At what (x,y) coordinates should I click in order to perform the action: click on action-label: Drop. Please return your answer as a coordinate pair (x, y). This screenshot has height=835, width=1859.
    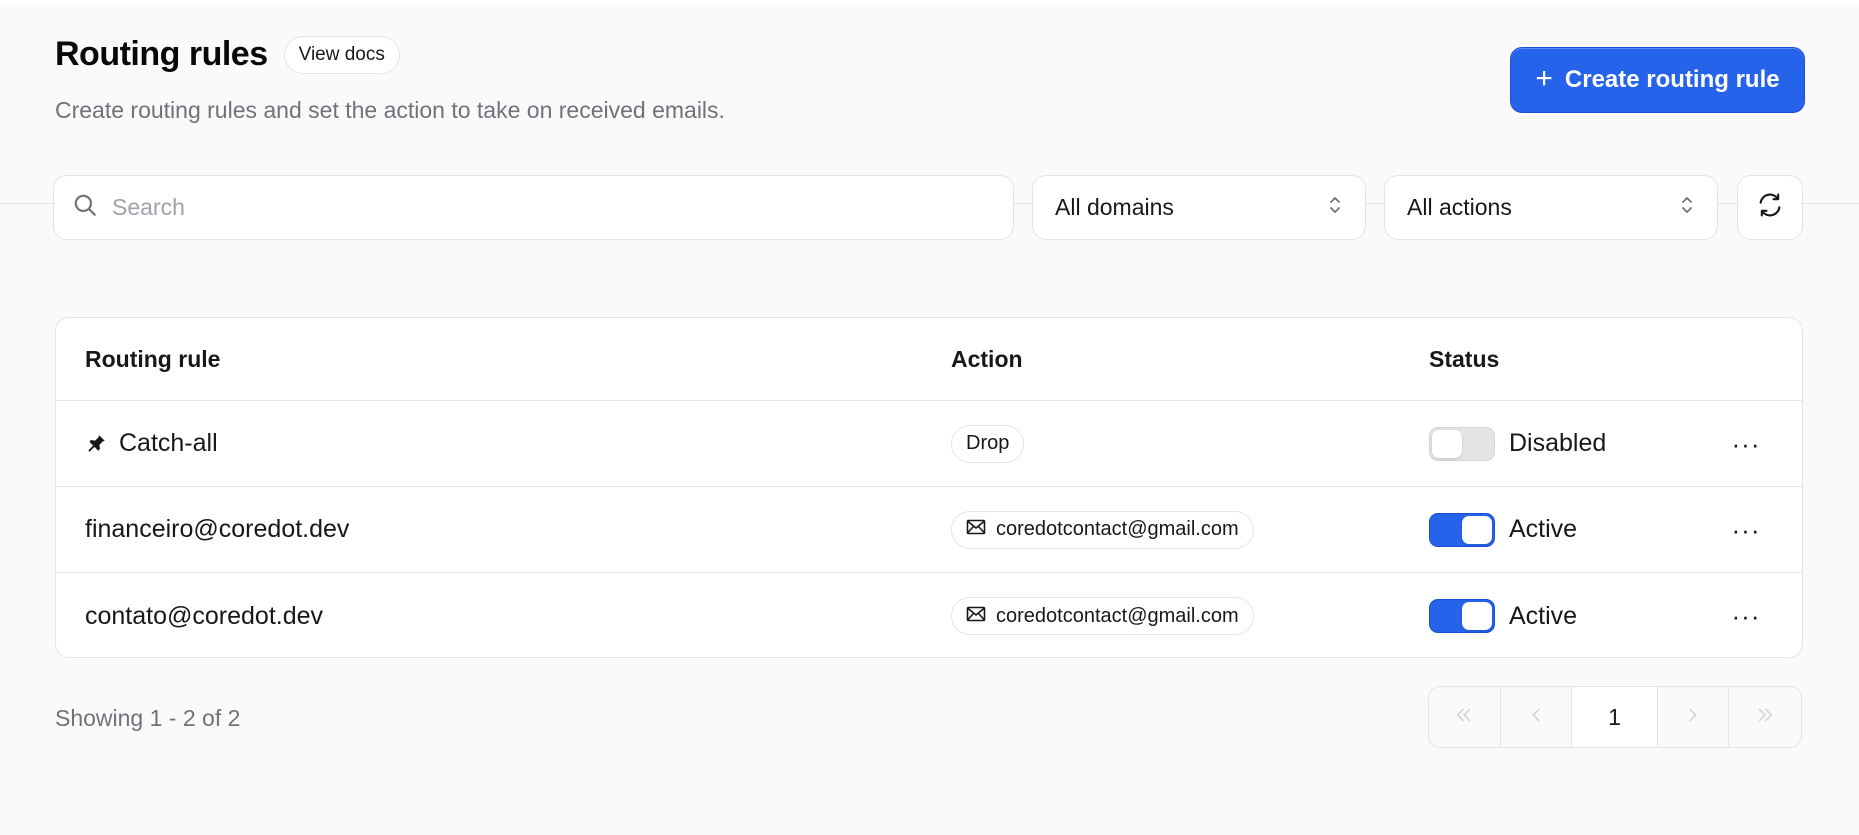
    Looking at the image, I should click on (988, 443).